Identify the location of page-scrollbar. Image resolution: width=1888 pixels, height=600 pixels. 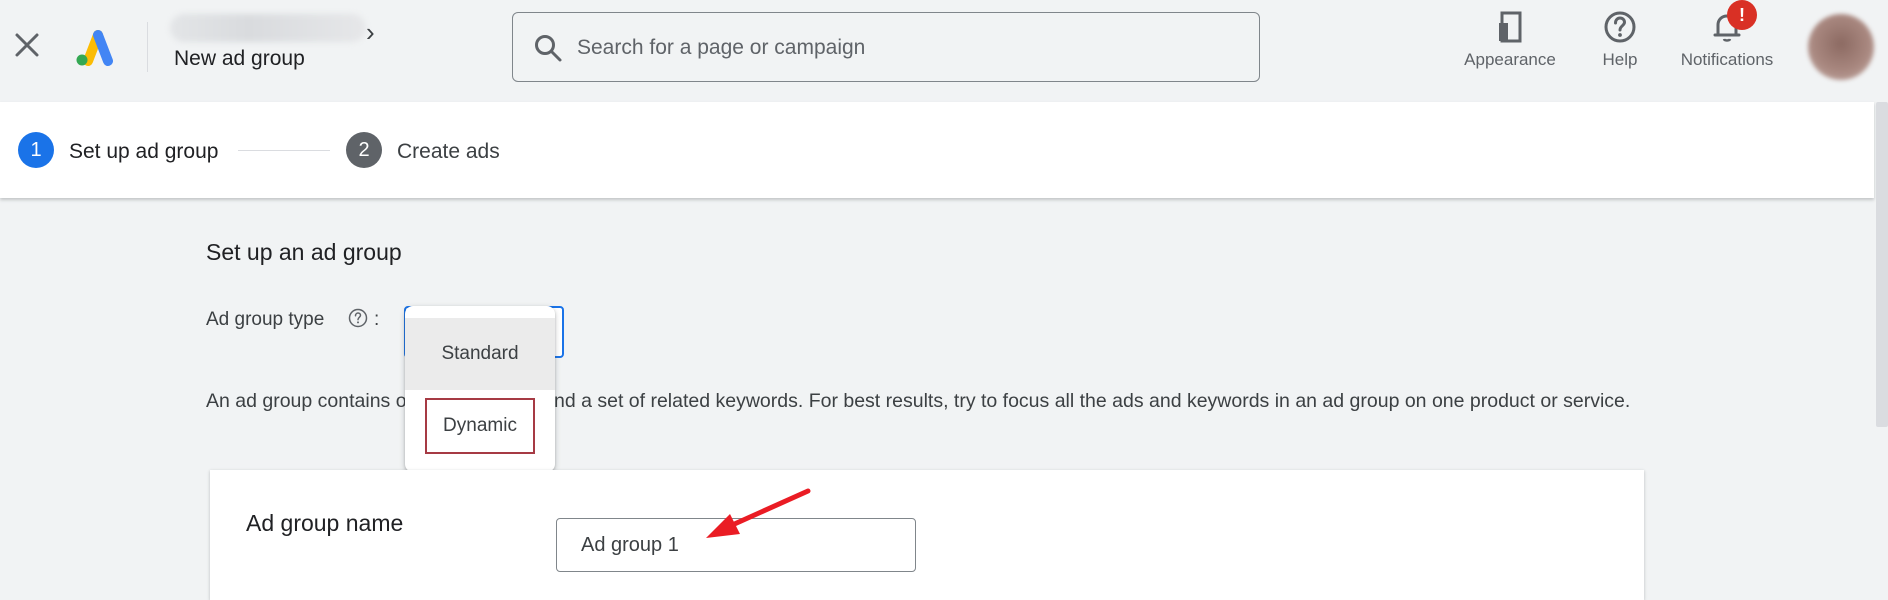
(1882, 264).